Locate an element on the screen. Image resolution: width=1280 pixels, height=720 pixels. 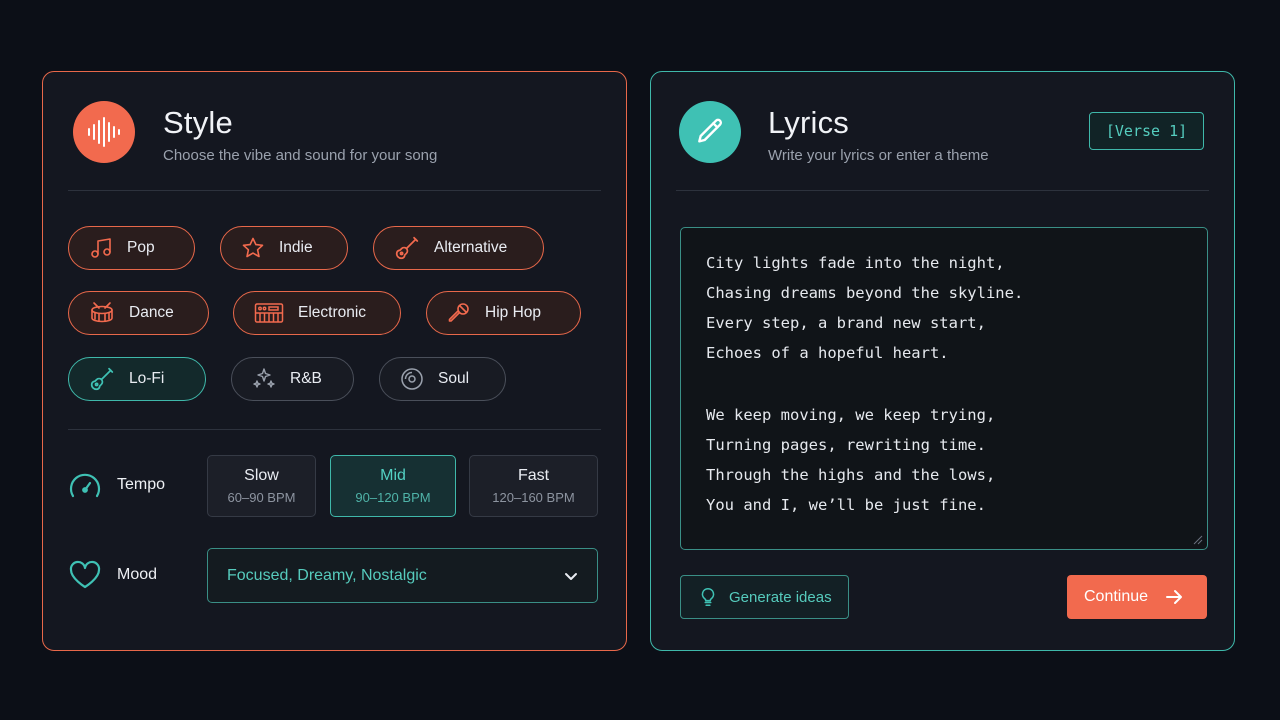
genre-label: Electronic is located at coordinates (332, 312).